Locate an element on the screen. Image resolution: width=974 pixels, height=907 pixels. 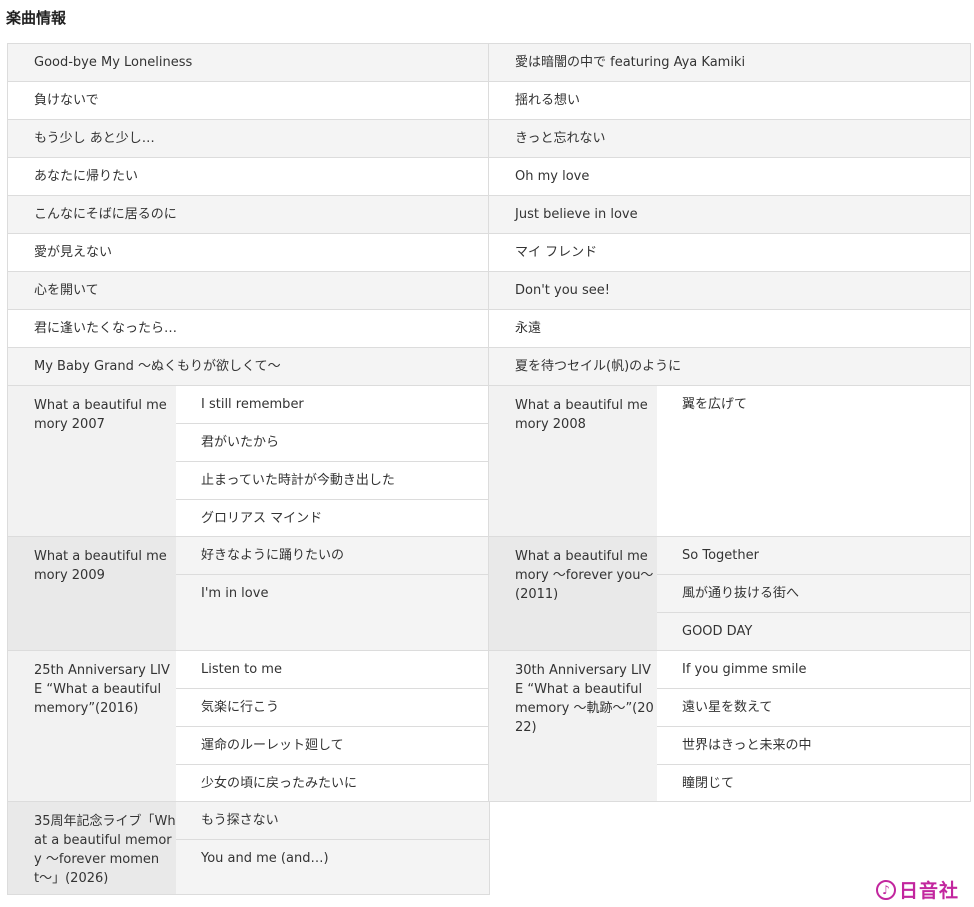
song-row: 愛が見えない is located at coordinates (248, 252).